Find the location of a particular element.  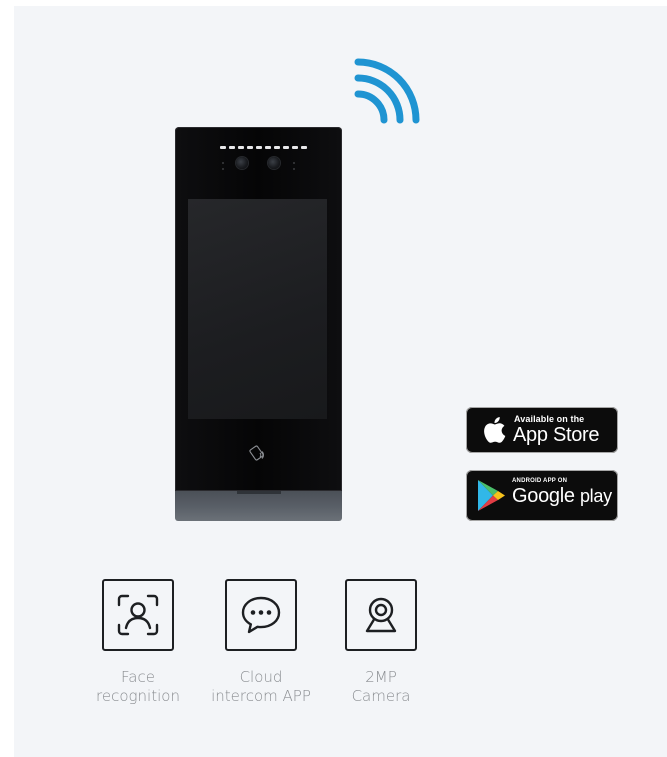

base-notch is located at coordinates (259, 492).